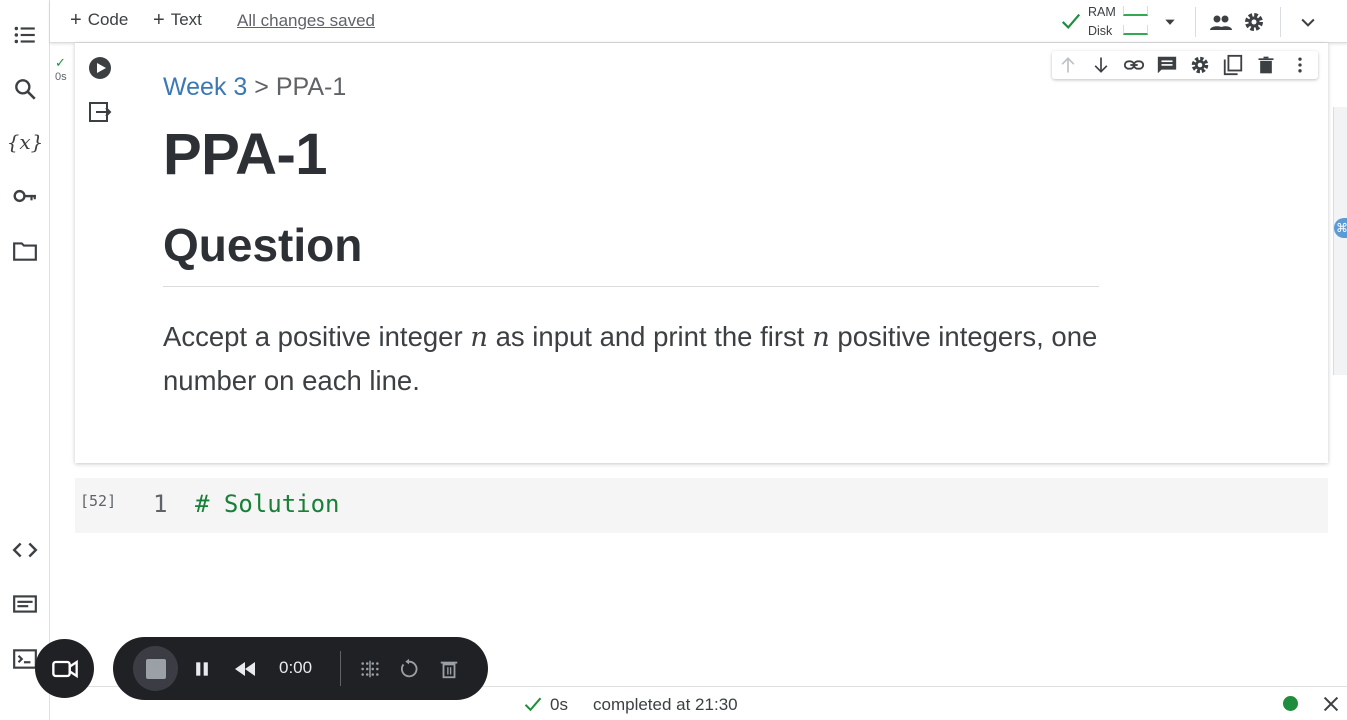  What do you see at coordinates (1221, 22) in the screenshot?
I see `people-icon` at bounding box center [1221, 22].